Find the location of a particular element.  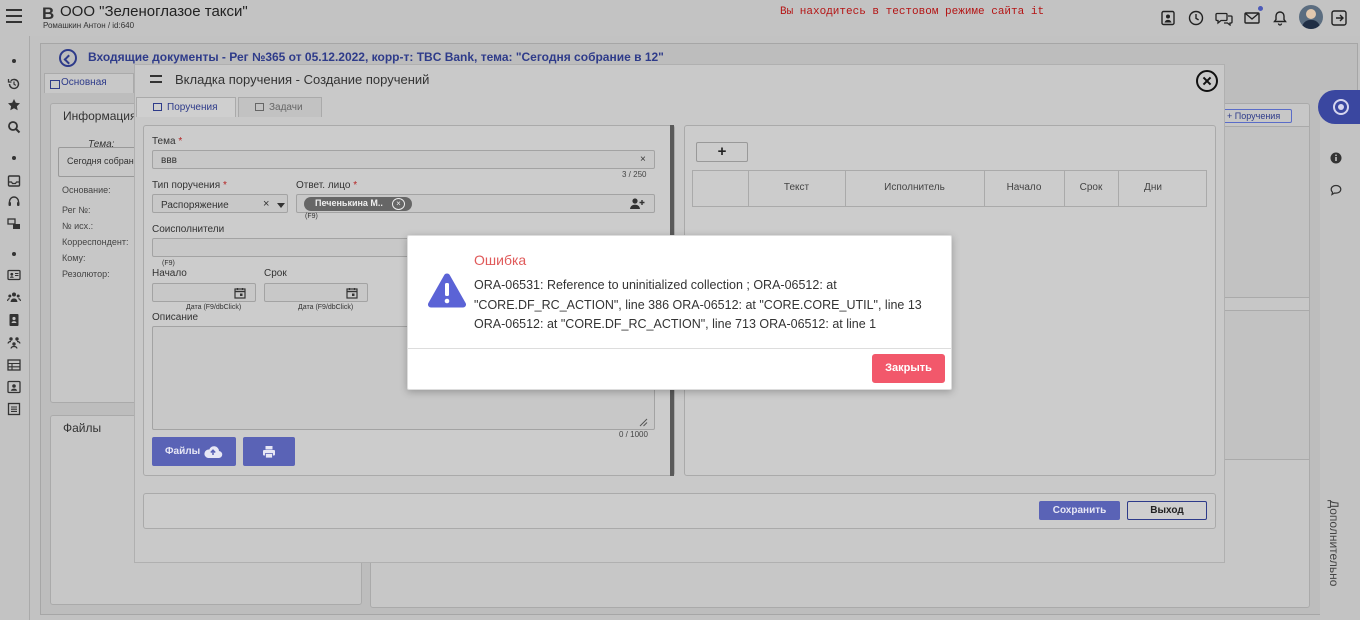

search-icon is located at coordinates (14, 127).